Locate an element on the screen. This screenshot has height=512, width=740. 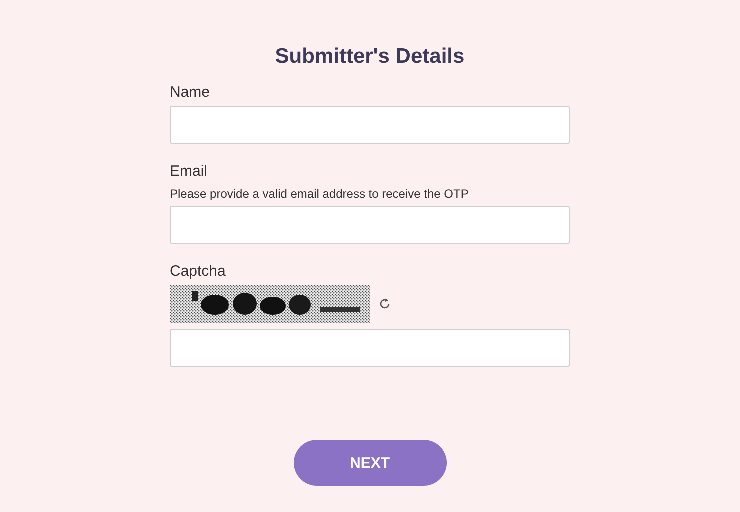
field-label: Name is located at coordinates (191, 93).